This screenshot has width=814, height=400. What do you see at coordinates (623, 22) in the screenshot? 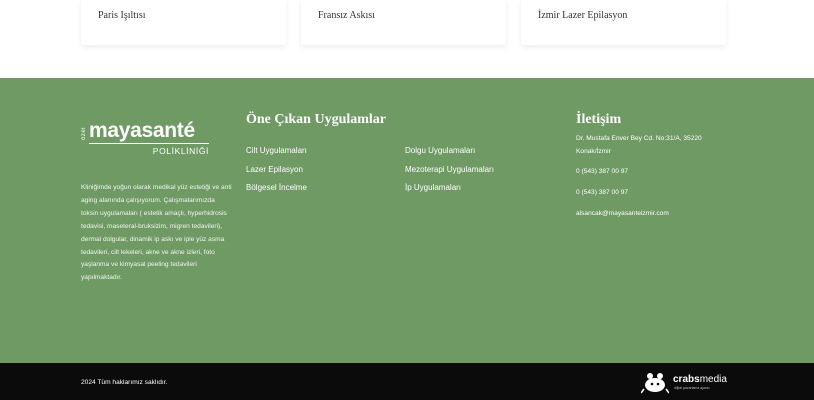
I see `card-izmir-lazer-epilasyon: İzmir Lazer Epilasyon` at bounding box center [623, 22].